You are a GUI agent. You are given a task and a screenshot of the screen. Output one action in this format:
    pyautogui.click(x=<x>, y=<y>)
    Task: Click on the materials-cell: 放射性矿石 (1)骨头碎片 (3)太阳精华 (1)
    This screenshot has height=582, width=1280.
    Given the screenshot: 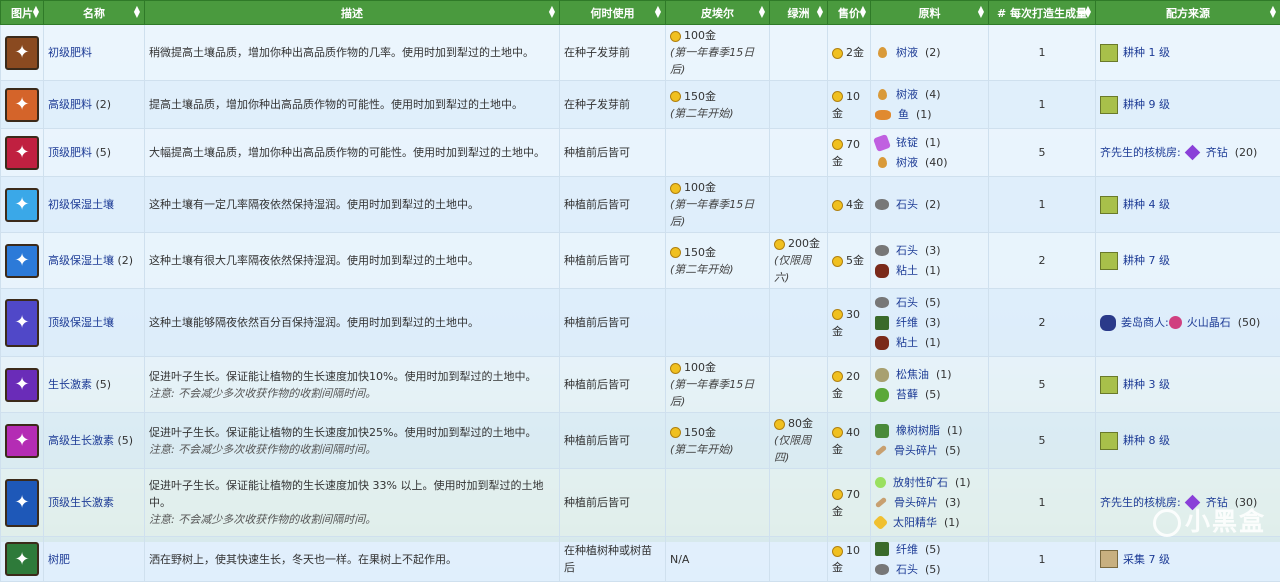 What is the action you would take?
    pyautogui.click(x=930, y=503)
    